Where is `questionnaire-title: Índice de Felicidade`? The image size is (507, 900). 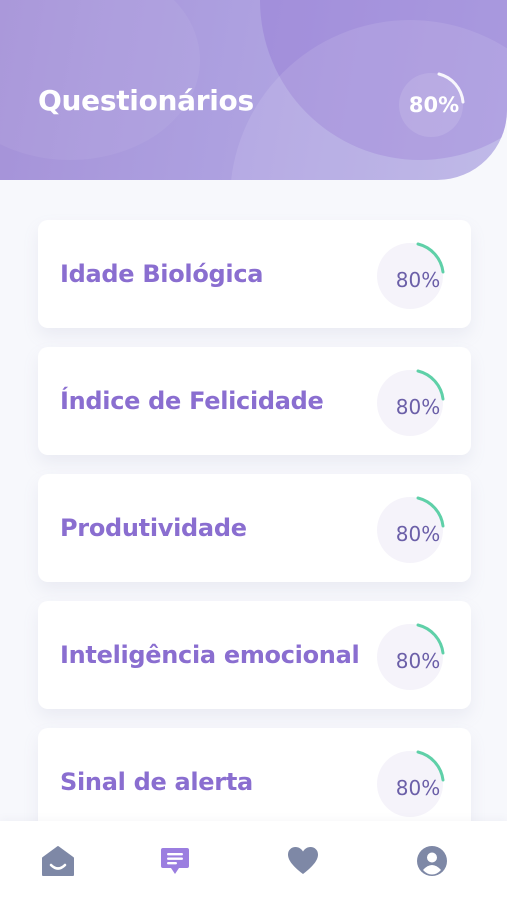 questionnaire-title: Índice de Felicidade is located at coordinates (192, 401).